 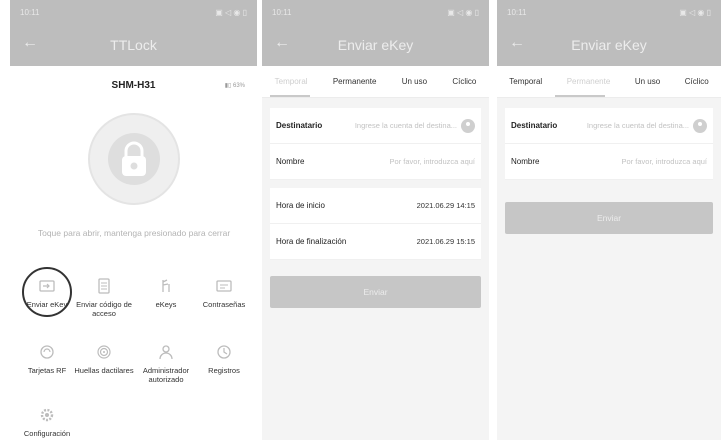 I want to click on admin-icon, so click(x=166, y=352).